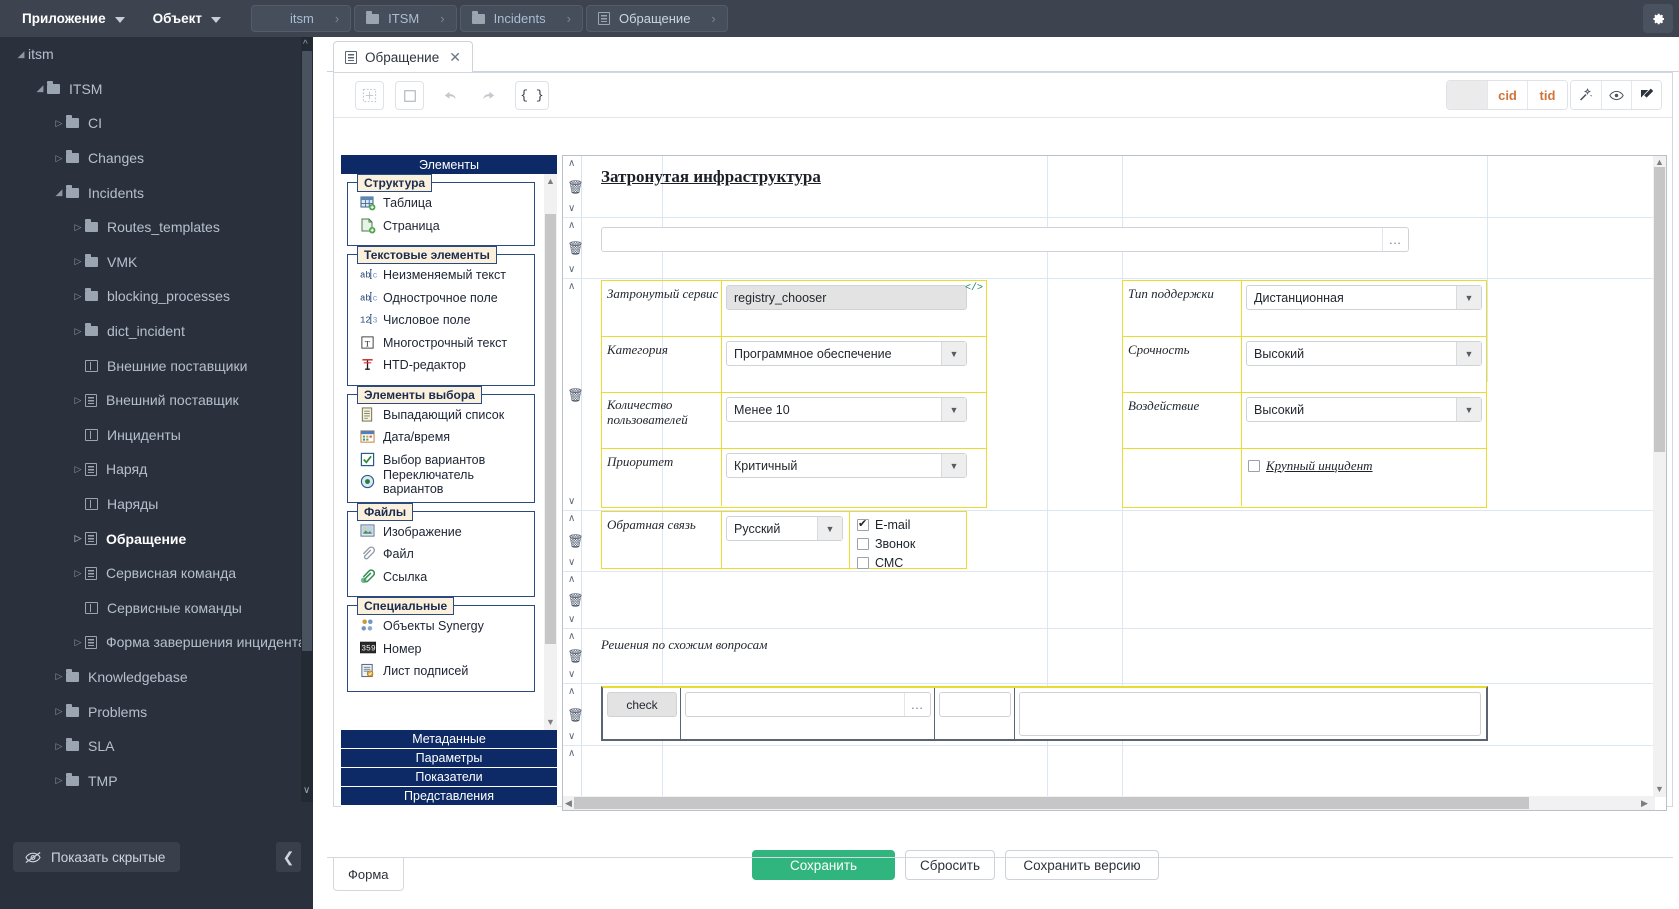  Describe the element at coordinates (150, 158) in the screenshot. I see `tree-item: ▷ Changes` at that location.